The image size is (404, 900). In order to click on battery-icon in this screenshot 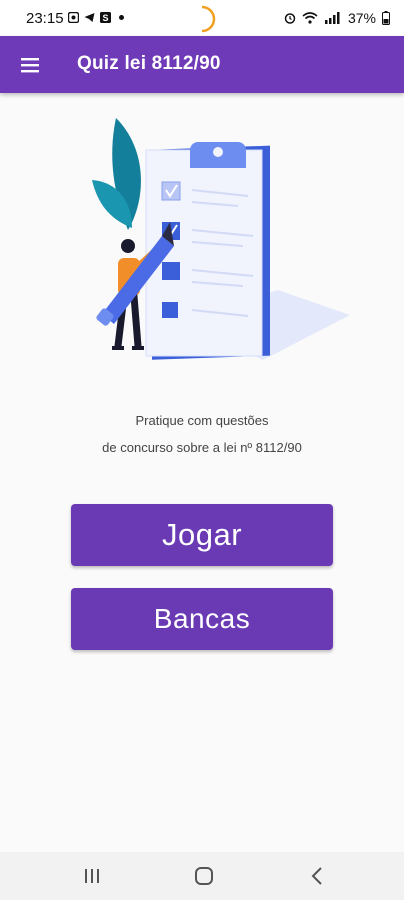, I will do `click(386, 18)`.